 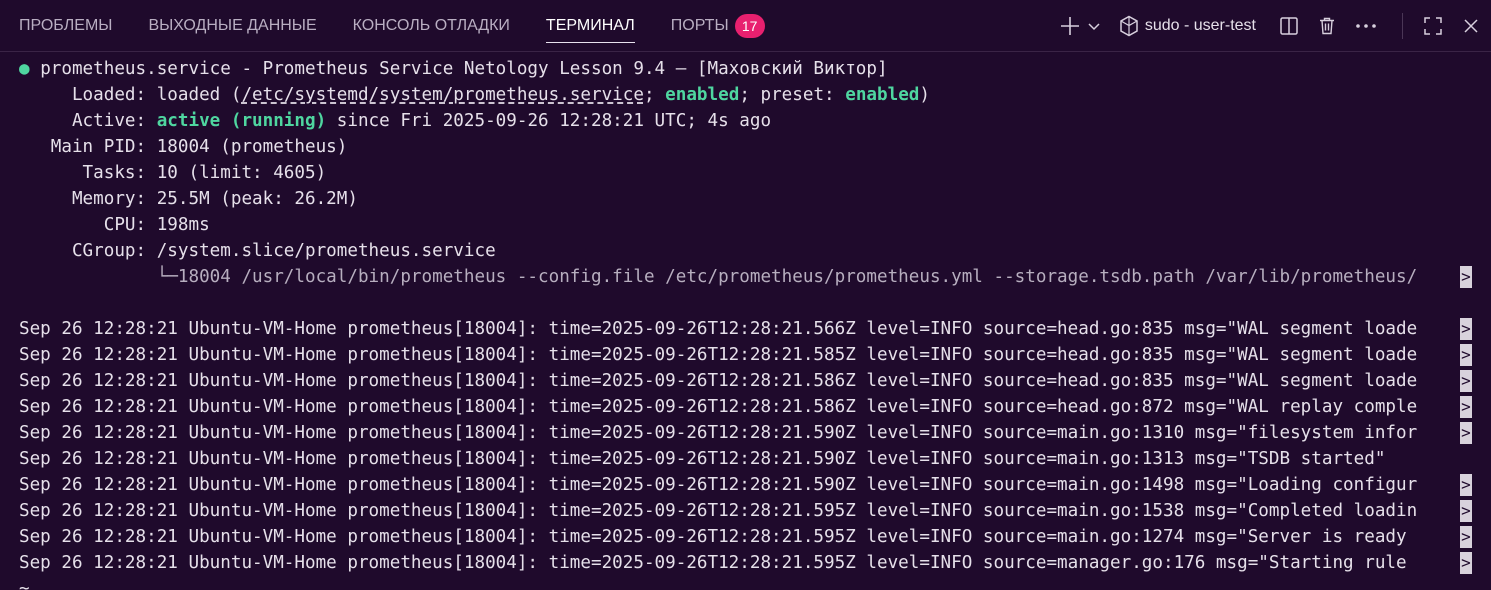 What do you see at coordinates (736, 251) in the screenshot?
I see `status-cgroup-line: CGroup: /system.slice/prometheus.service` at bounding box center [736, 251].